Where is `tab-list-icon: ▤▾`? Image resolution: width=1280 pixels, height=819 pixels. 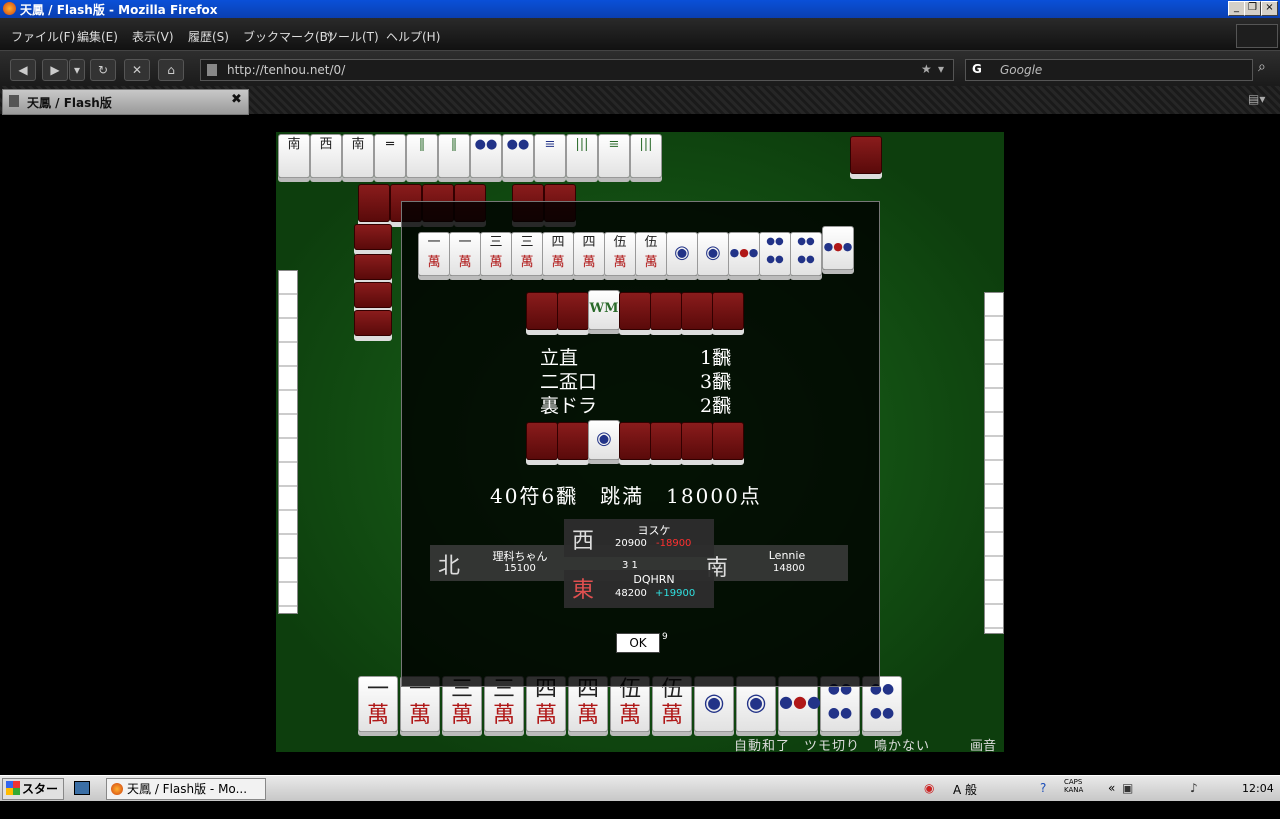 tab-list-icon: ▤▾ is located at coordinates (1256, 99).